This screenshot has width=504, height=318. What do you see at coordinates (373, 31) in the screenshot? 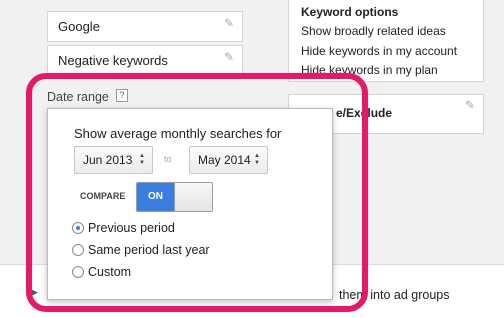
I see `keyword-option-item: Show broadly related ideas` at bounding box center [373, 31].